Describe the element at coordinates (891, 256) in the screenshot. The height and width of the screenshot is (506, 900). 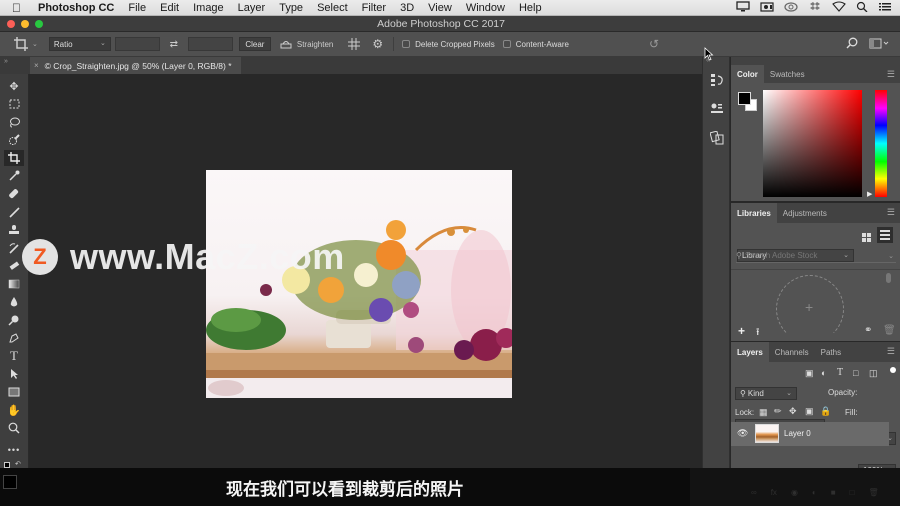
I see `chevron-down-icon: ⌄` at that location.